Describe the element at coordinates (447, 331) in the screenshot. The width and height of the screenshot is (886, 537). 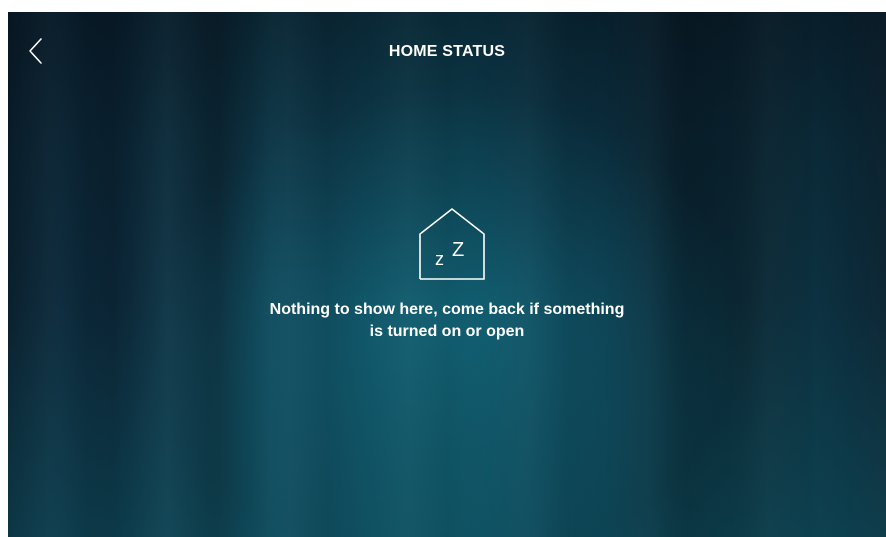
I see `empty-state-message-line-2: is turned on or open` at that location.